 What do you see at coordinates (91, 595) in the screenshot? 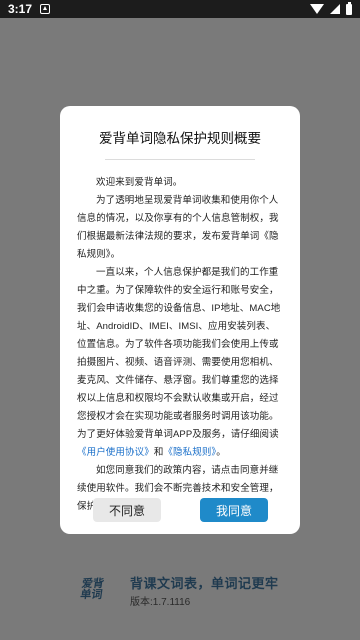
I see `logo-line-2: 单词` at bounding box center [91, 595].